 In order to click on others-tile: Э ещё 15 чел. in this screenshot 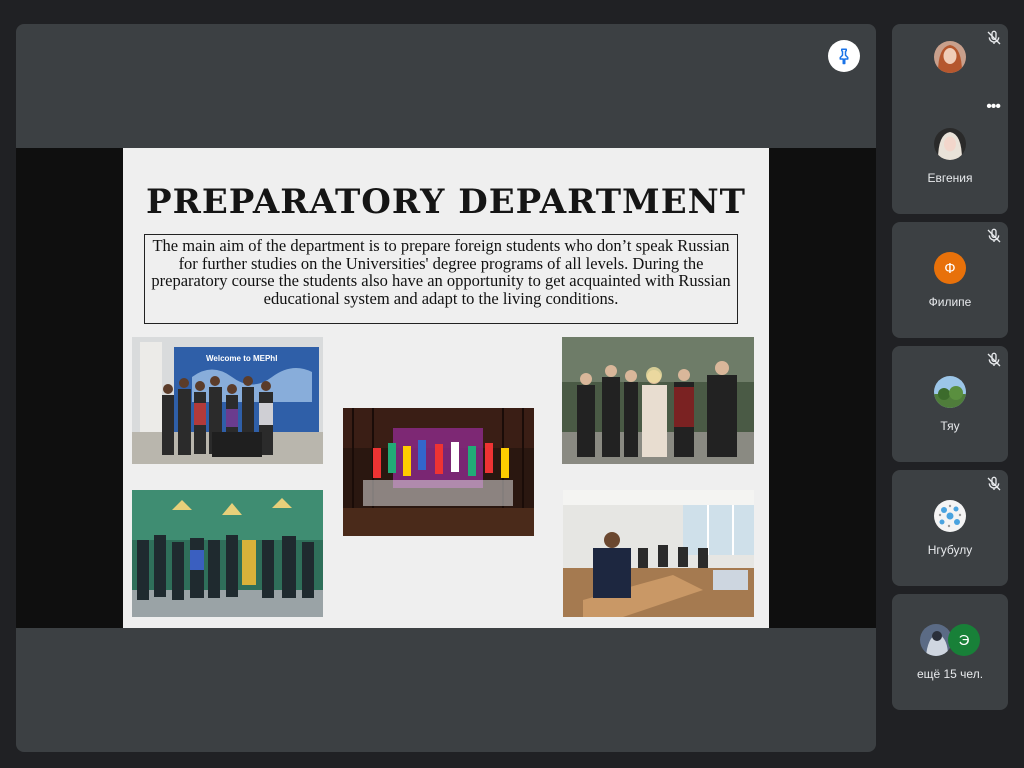, I will do `click(950, 652)`.